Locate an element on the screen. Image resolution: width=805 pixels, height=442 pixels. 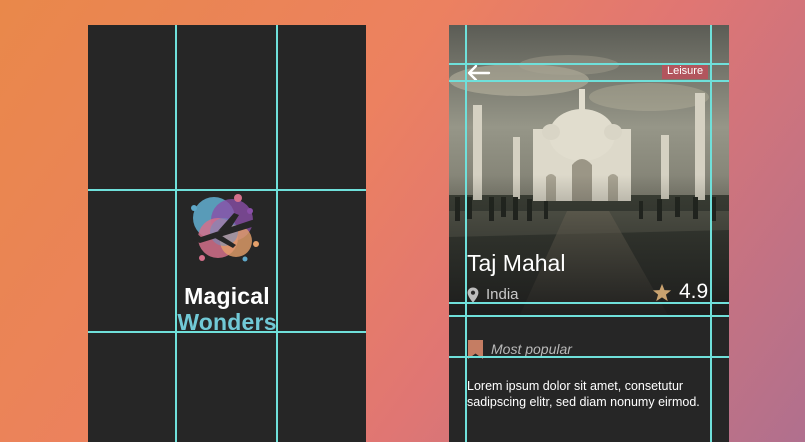
star-icon is located at coordinates (662, 292).